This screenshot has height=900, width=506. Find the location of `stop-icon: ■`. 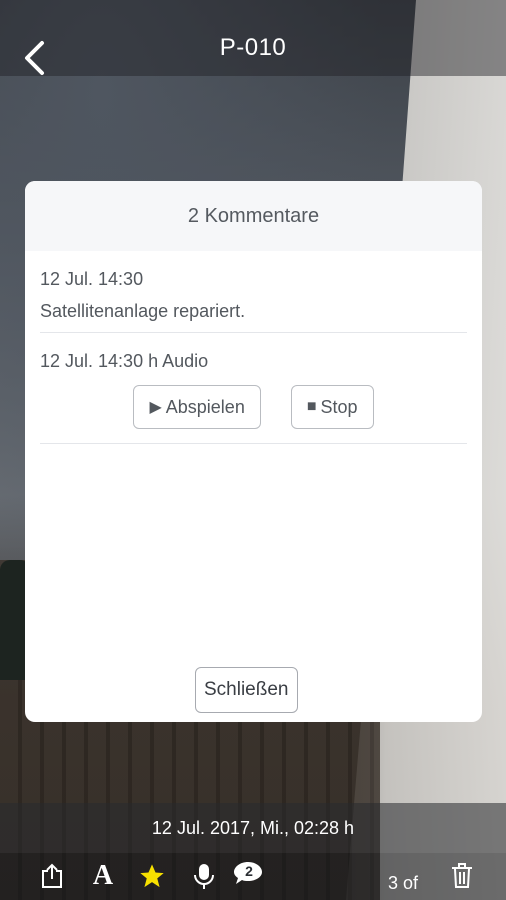

stop-icon: ■ is located at coordinates (311, 406).